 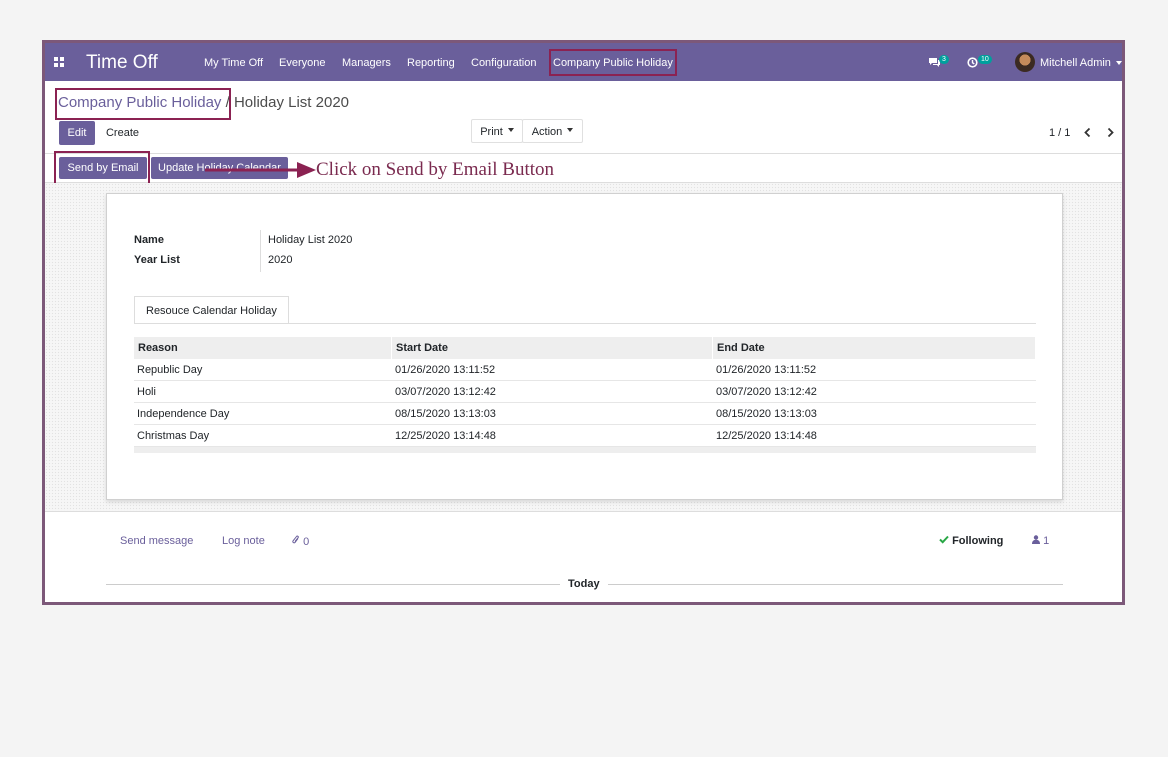 What do you see at coordinates (149, 240) in the screenshot?
I see `name-label: Name` at bounding box center [149, 240].